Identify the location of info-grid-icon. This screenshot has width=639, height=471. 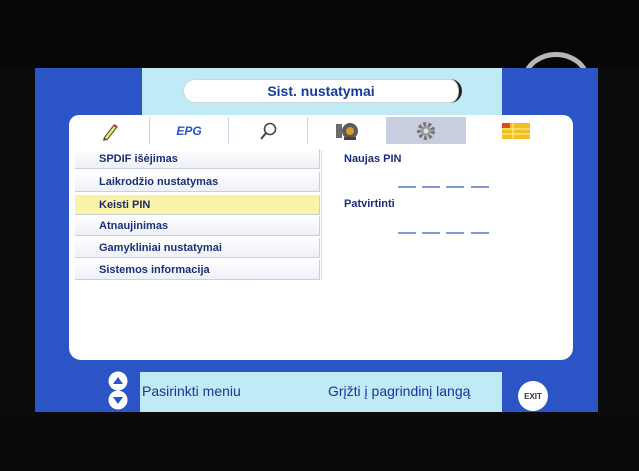
(516, 130).